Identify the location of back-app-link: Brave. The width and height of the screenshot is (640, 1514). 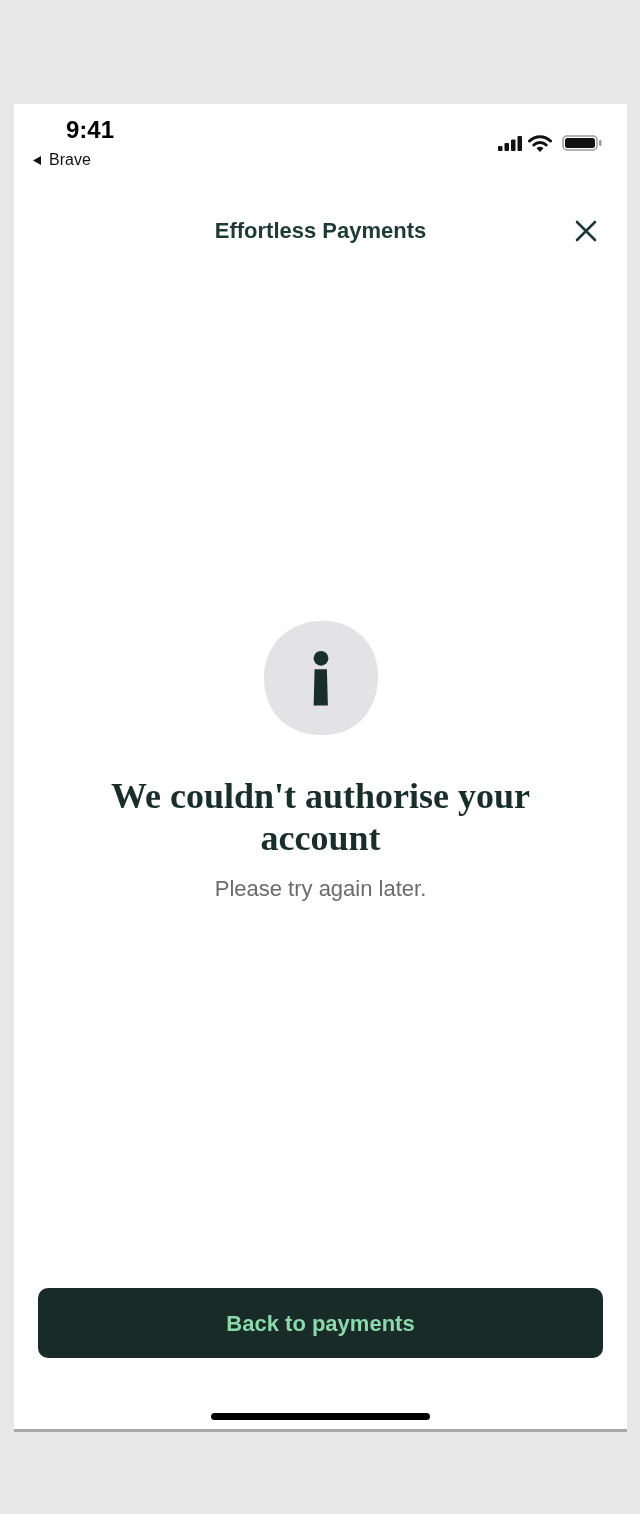
(70, 160).